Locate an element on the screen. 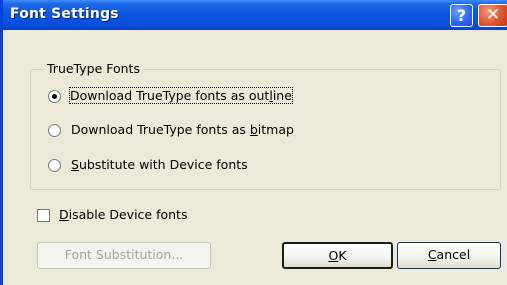 This screenshot has width=507, height=285. radio-substitute-device is located at coordinates (54, 165).